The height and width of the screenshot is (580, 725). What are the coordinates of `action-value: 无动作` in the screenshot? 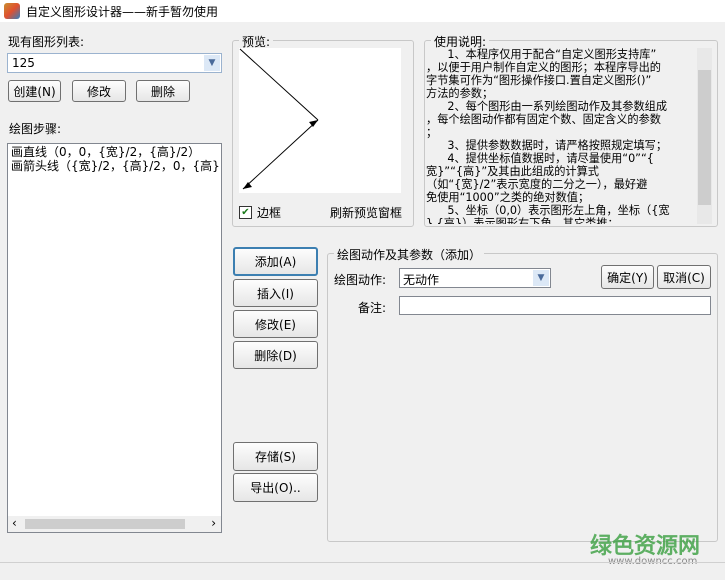 It's located at (421, 280).